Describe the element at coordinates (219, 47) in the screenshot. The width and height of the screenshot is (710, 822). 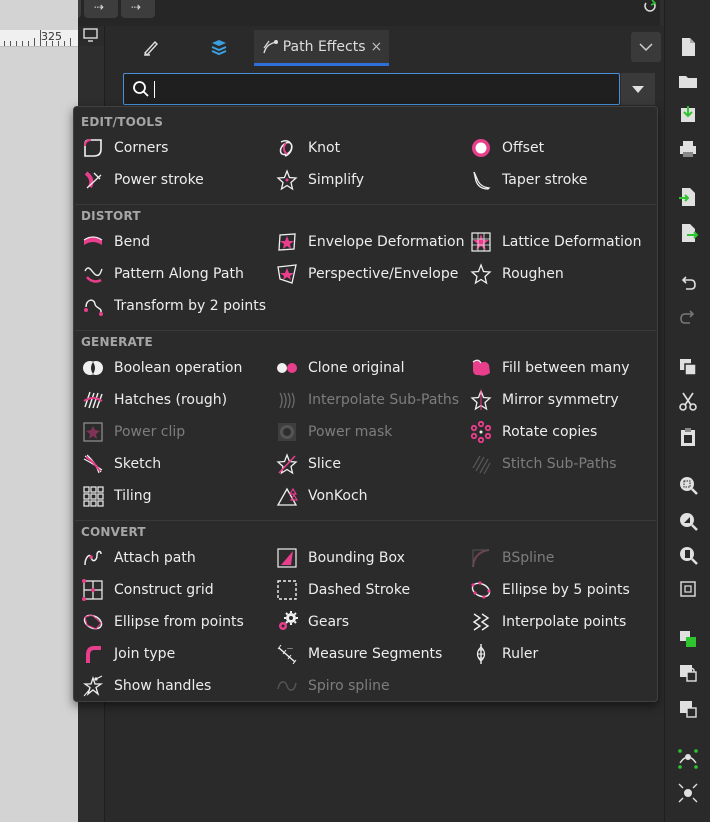
I see `tab-layers` at that location.